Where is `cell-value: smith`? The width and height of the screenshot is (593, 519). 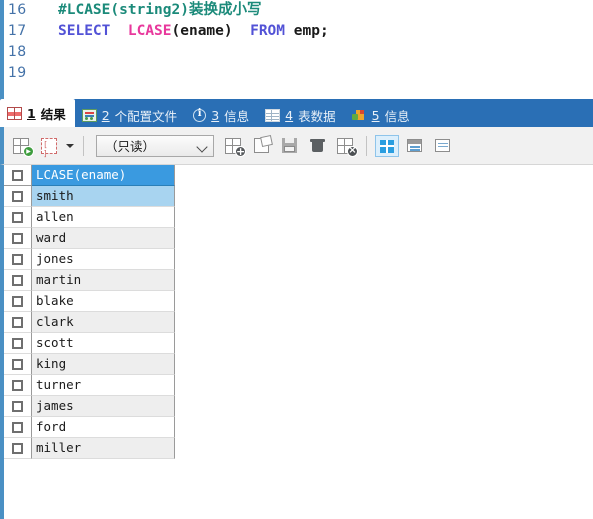 cell-value: smith is located at coordinates (103, 196).